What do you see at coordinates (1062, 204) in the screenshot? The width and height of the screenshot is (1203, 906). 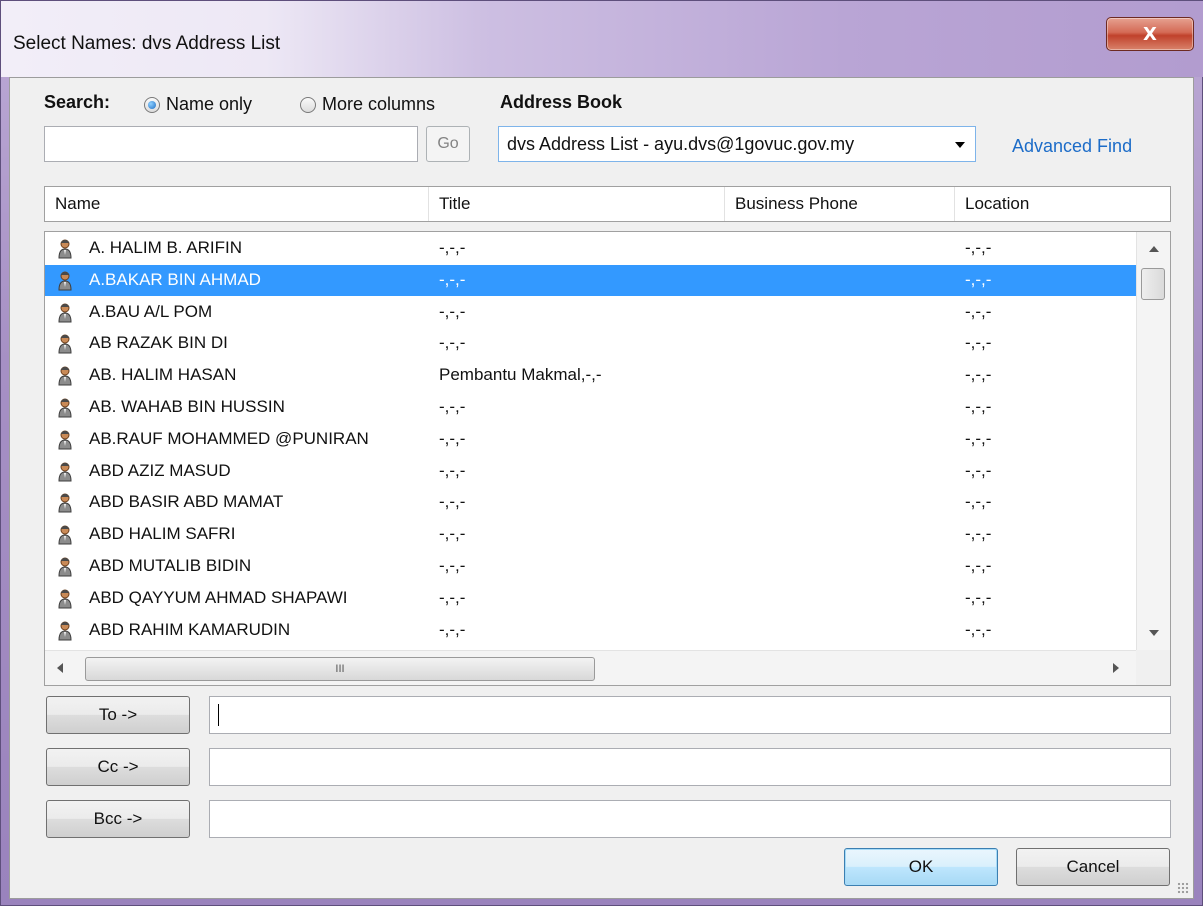 I see `column-header-location: Location` at bounding box center [1062, 204].